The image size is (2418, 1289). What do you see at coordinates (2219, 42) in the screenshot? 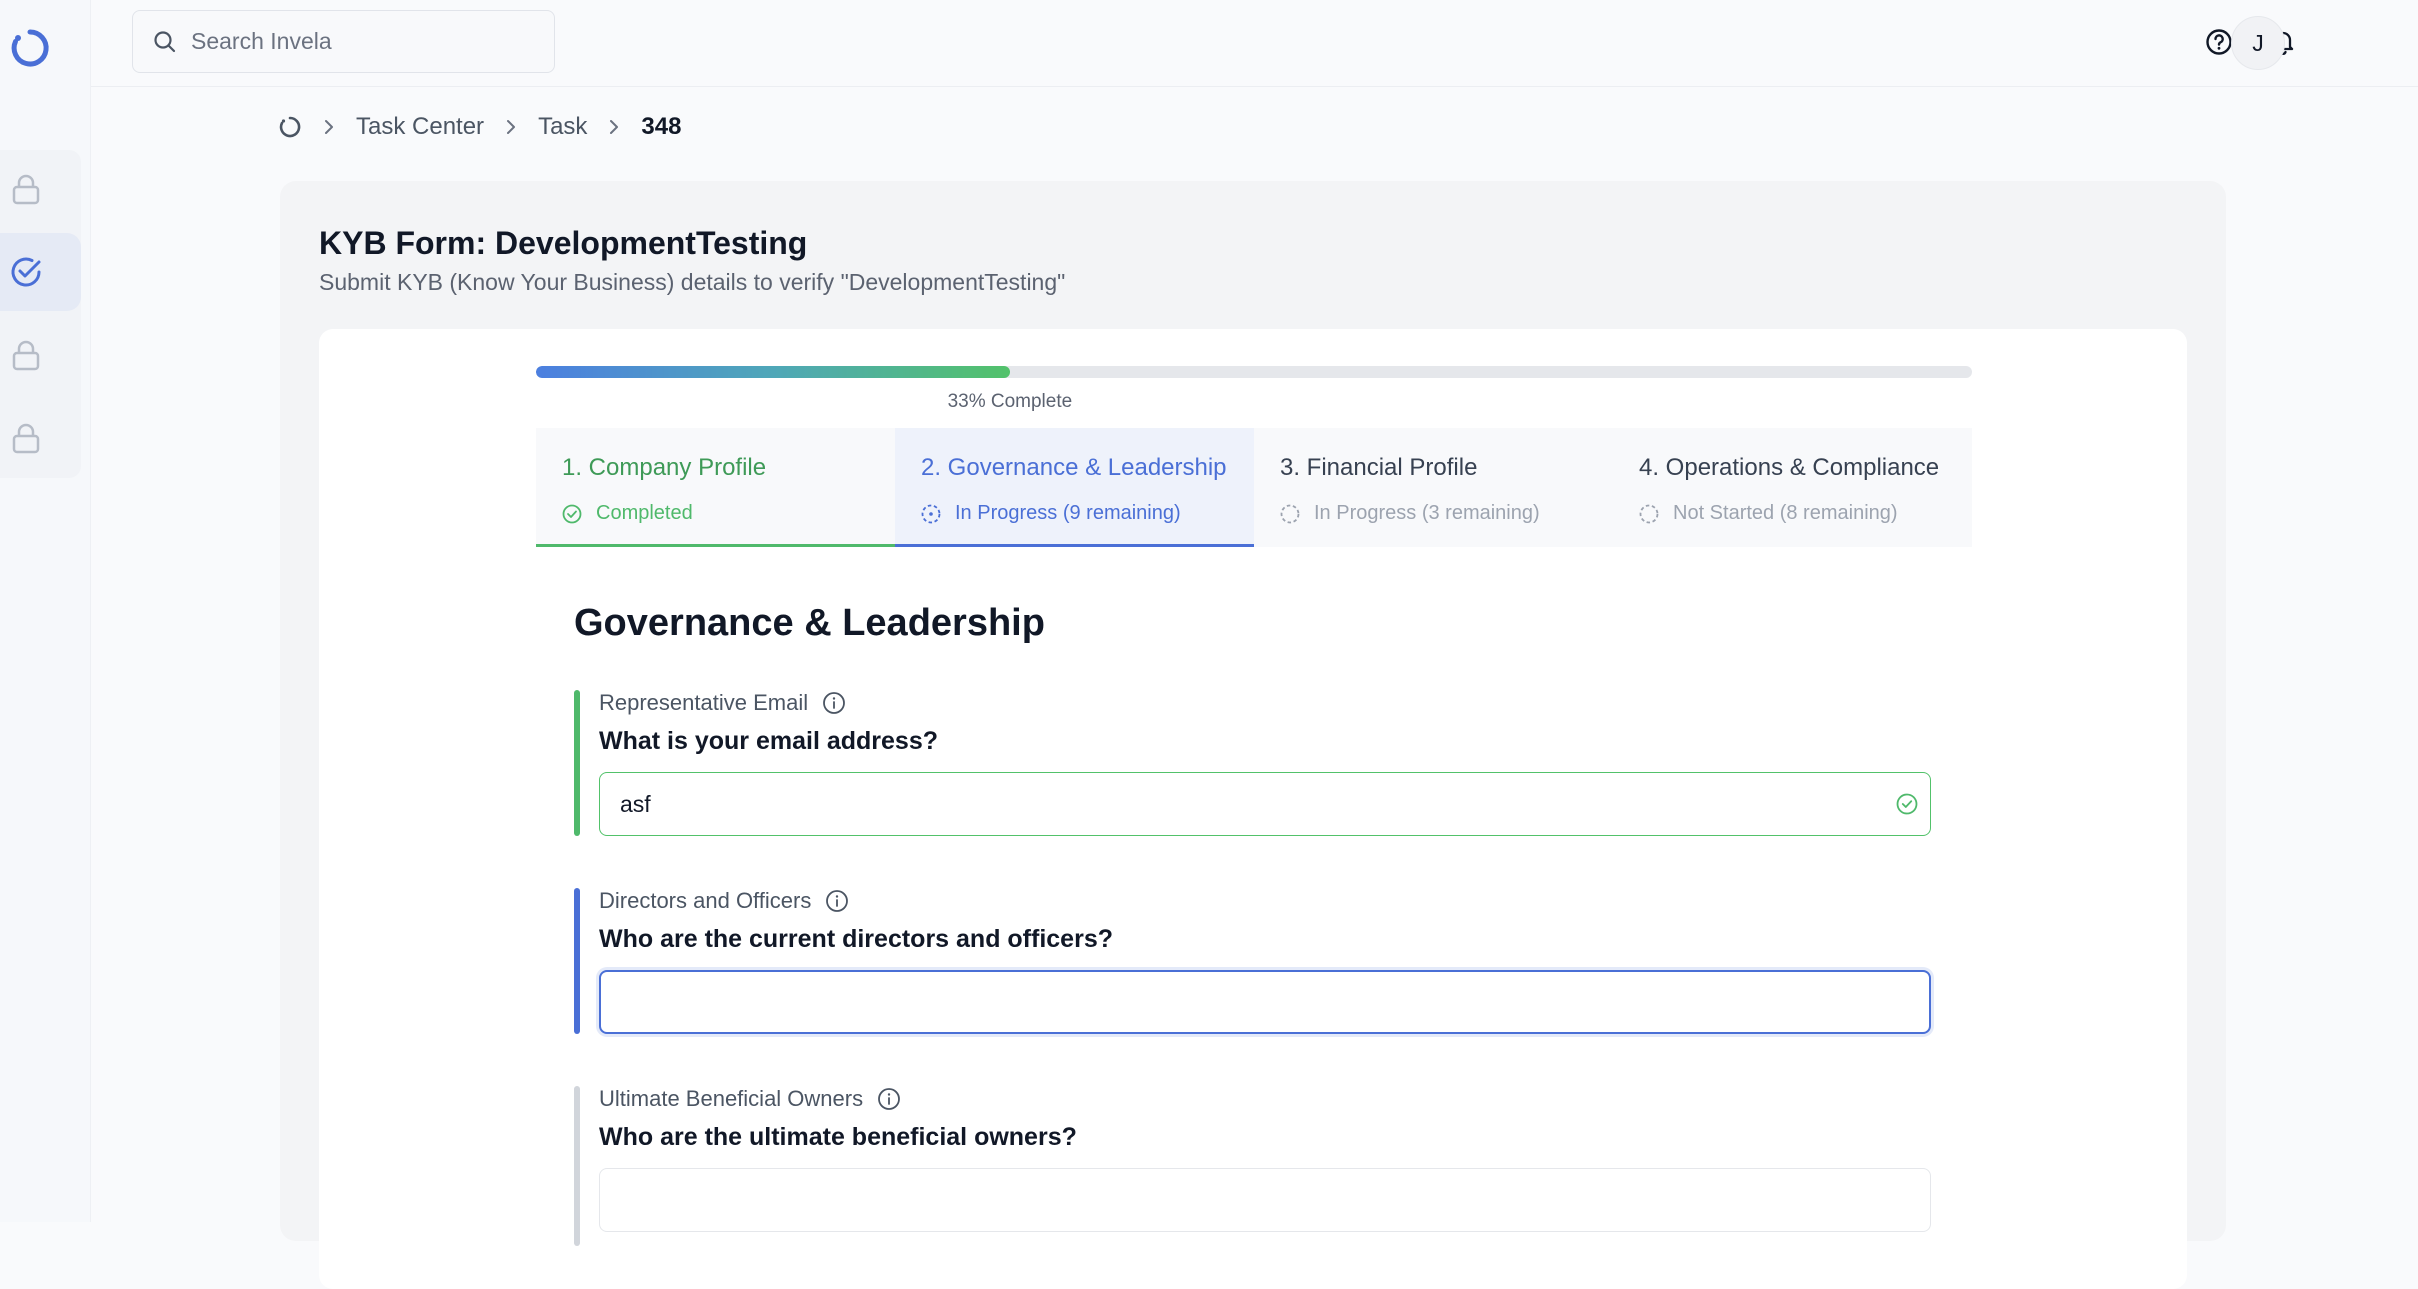
I see `help-icon` at bounding box center [2219, 42].